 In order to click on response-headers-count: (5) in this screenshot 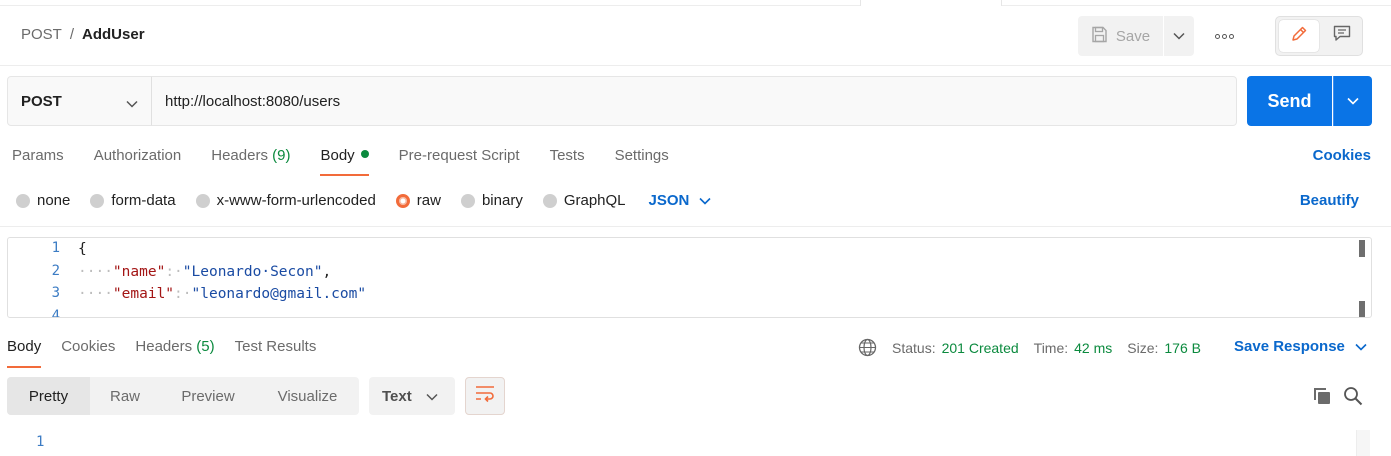, I will do `click(205, 346)`.